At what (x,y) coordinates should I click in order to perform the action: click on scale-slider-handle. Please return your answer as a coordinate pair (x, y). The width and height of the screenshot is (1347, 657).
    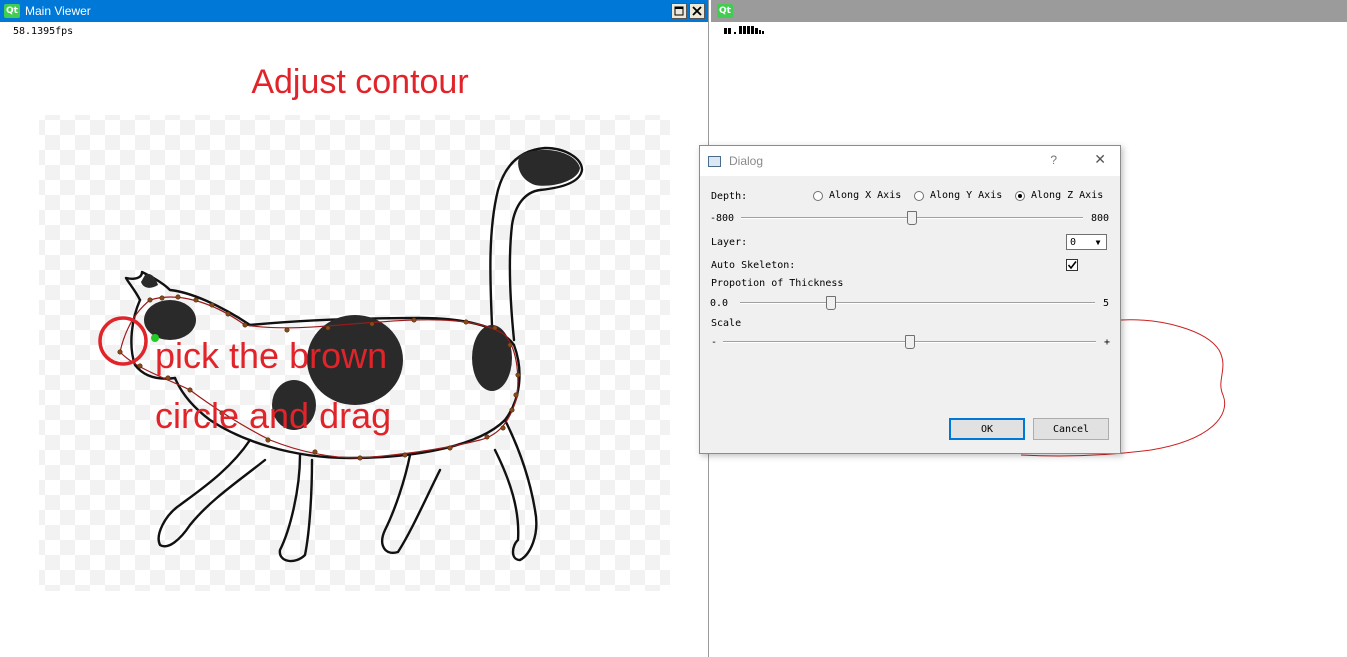
    Looking at the image, I should click on (910, 342).